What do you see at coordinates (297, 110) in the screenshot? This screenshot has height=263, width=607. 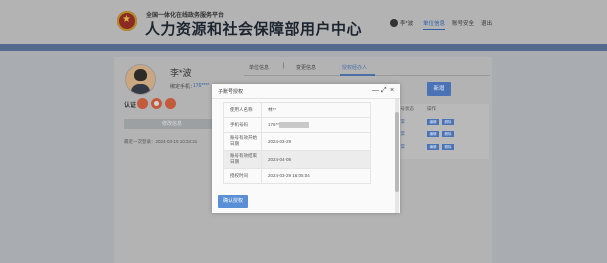 I see `table-row: 使用人名称 林**` at bounding box center [297, 110].